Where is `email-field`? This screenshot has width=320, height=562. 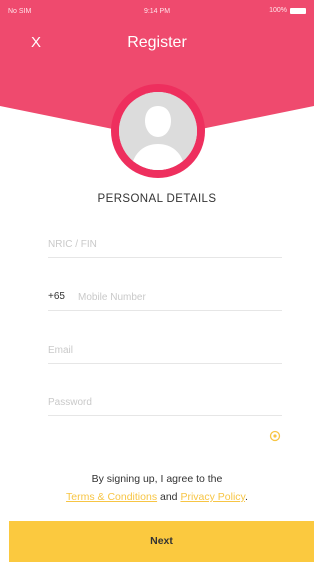 email-field is located at coordinates (165, 351).